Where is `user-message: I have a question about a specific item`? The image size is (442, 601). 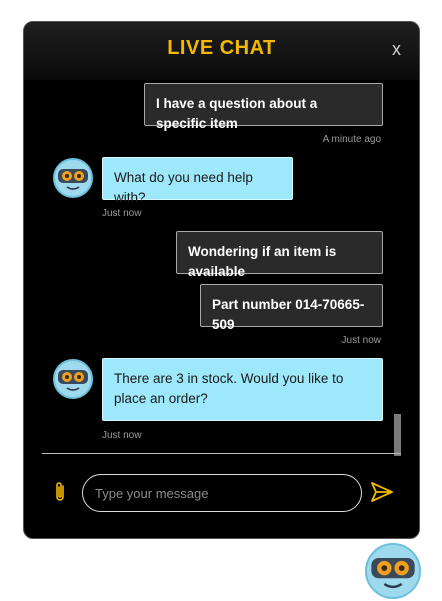 user-message: I have a question about a specific item is located at coordinates (263, 107).